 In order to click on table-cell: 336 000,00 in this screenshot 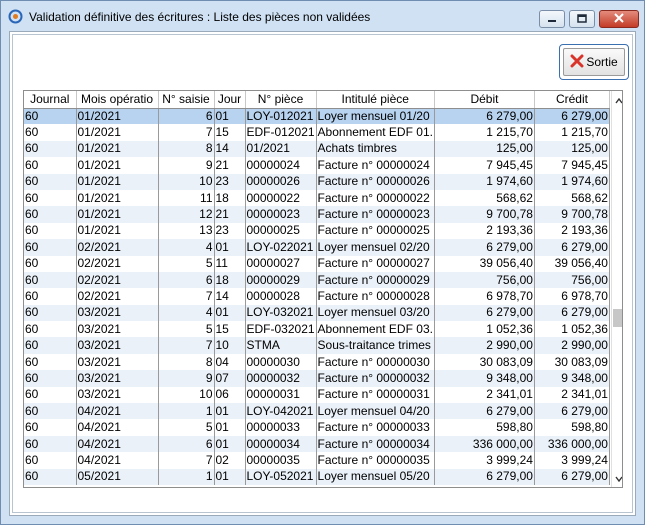, I will do `click(484, 444)`.